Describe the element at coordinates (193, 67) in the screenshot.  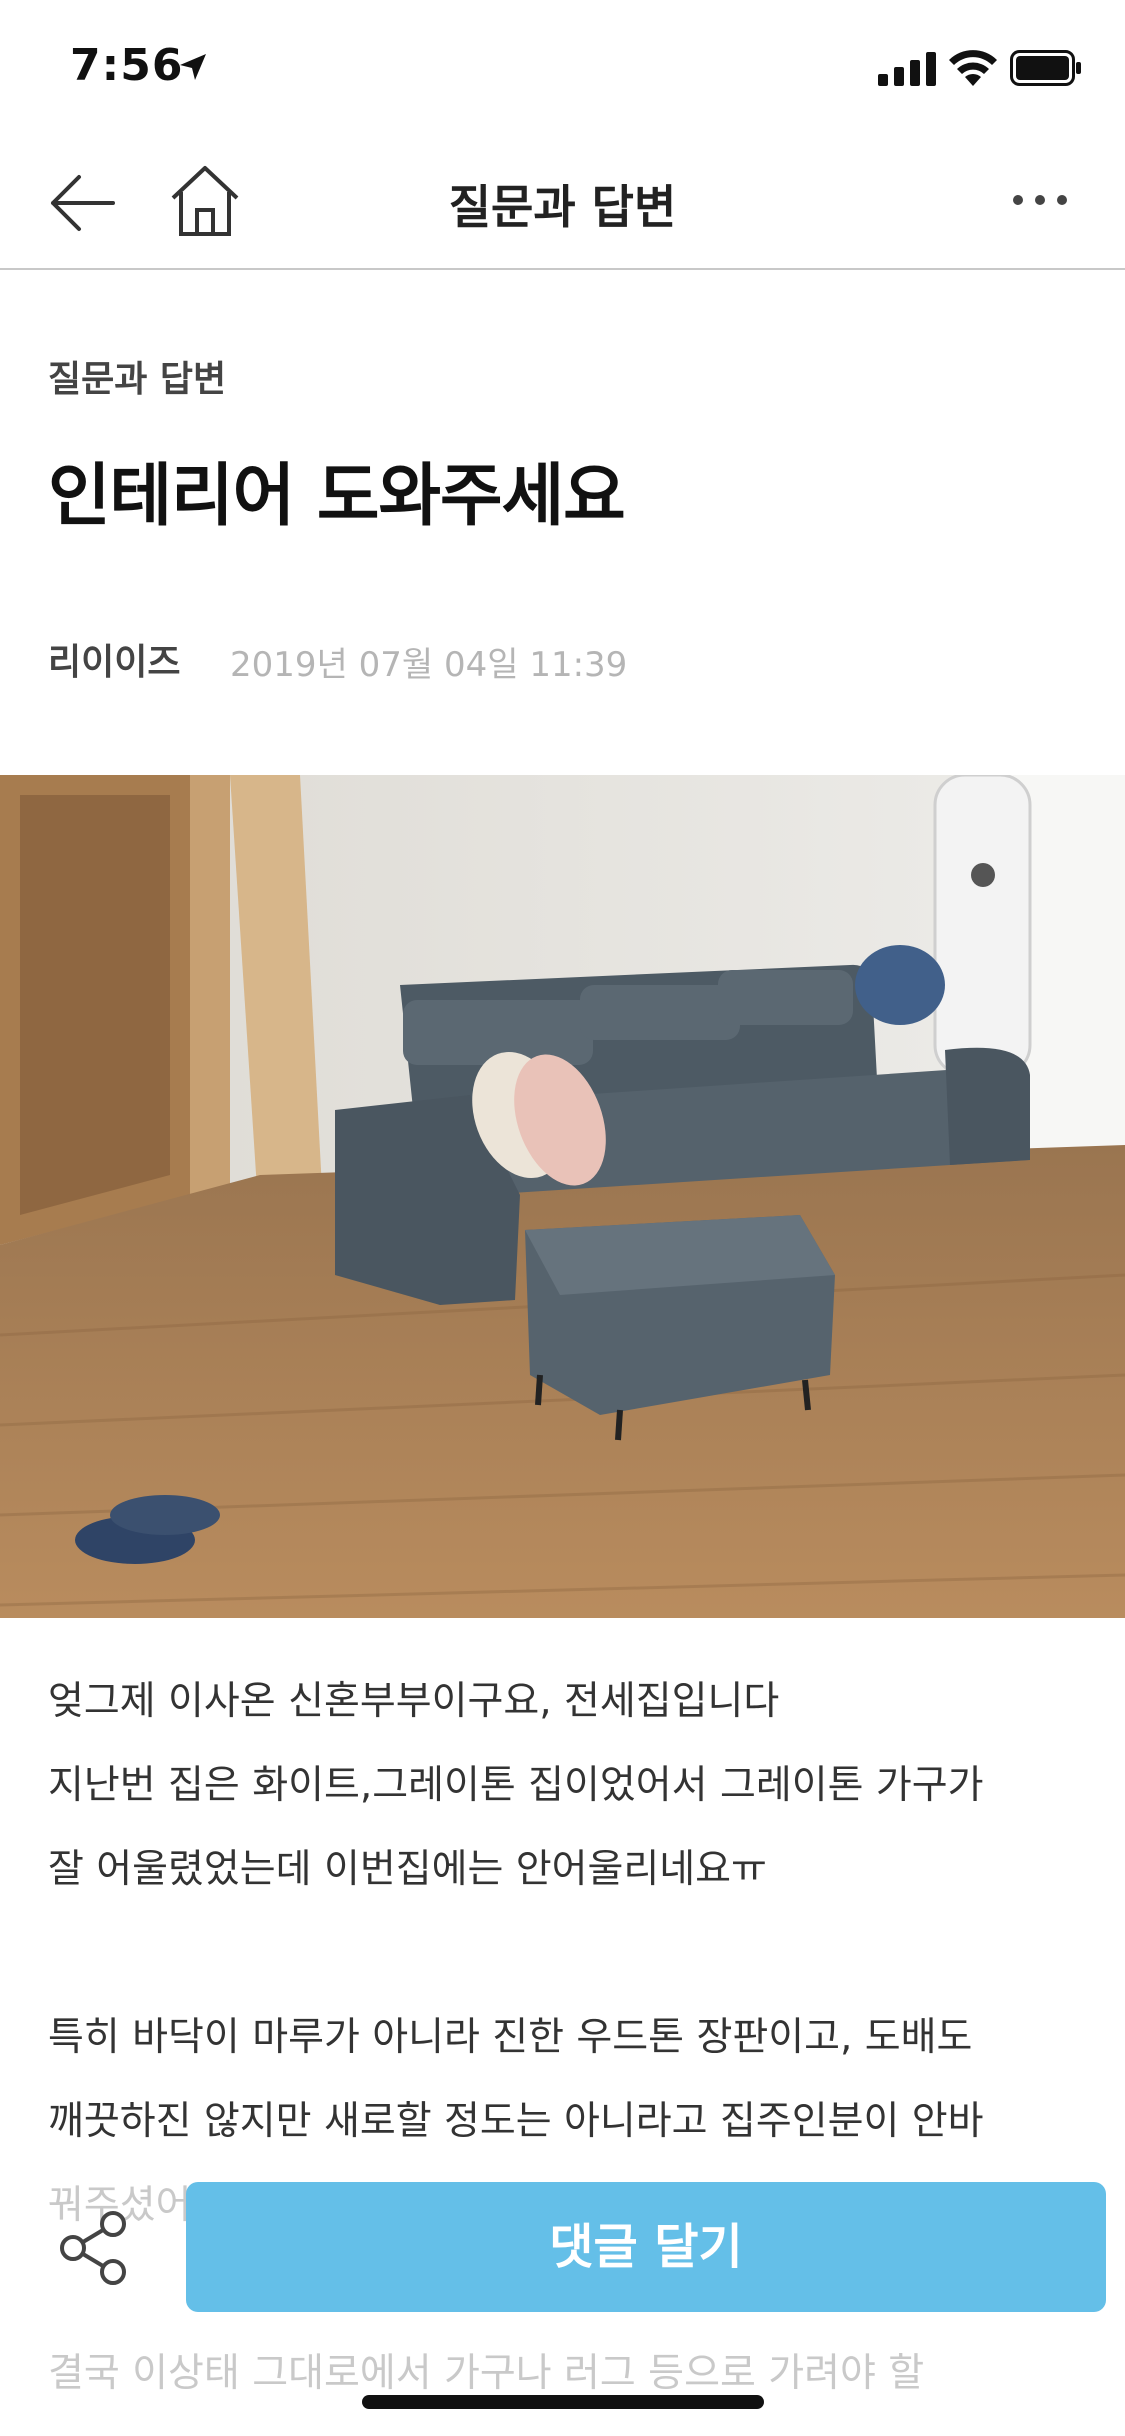
I see `location-arrow-icon` at that location.